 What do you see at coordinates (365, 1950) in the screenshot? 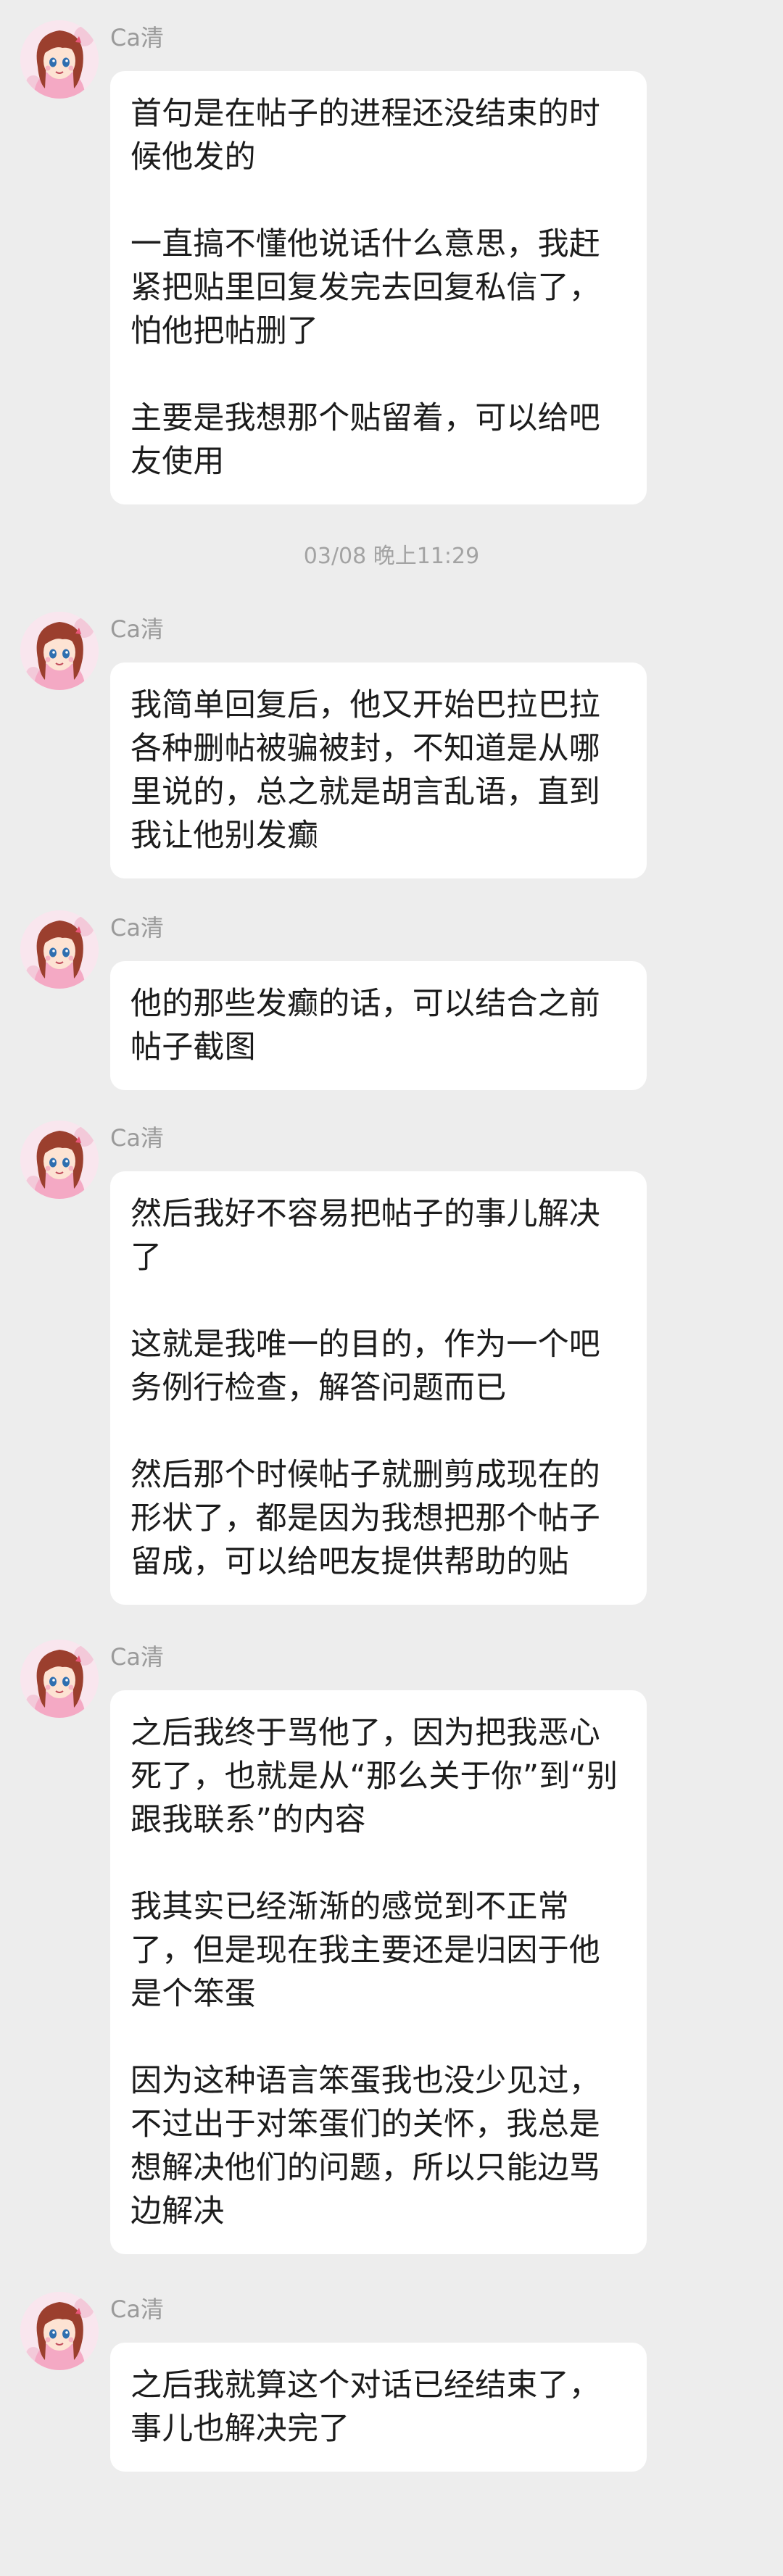
I see `message-text: 我其实已经渐渐的感觉到不正常了，但是现在我主要还是归因于他是个笨蛋` at bounding box center [365, 1950].